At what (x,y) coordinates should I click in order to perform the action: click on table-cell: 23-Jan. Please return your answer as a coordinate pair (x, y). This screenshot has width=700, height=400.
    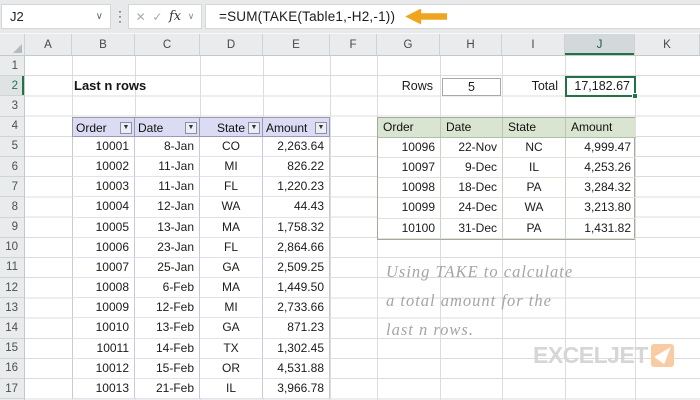
    Looking at the image, I should click on (167, 247).